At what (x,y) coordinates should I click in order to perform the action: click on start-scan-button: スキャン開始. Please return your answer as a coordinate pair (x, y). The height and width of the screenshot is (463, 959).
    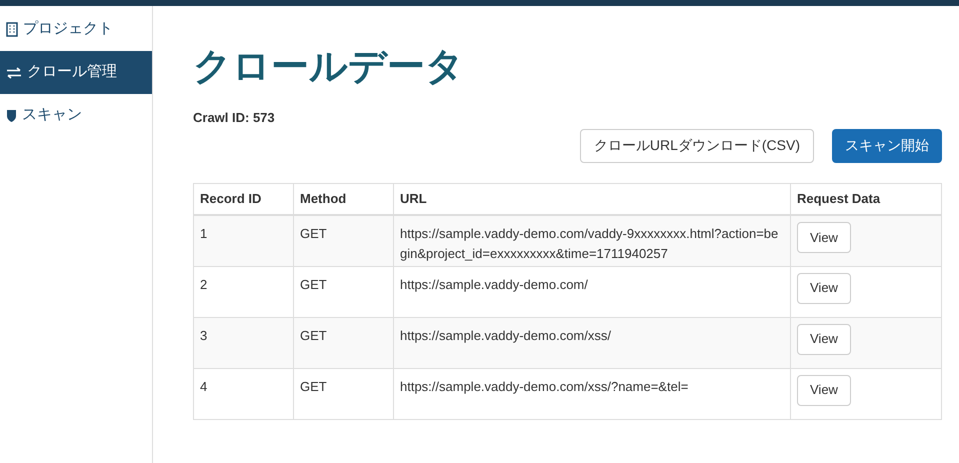
    Looking at the image, I should click on (887, 145).